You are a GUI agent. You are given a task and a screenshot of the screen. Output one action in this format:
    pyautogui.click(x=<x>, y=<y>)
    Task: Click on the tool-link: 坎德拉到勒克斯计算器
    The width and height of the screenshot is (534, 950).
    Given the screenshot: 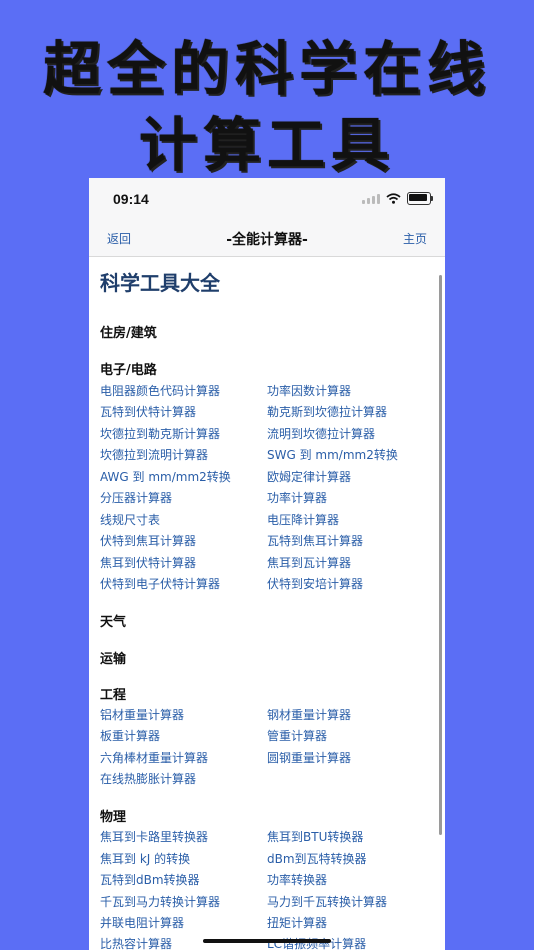 What is the action you would take?
    pyautogui.click(x=160, y=433)
    